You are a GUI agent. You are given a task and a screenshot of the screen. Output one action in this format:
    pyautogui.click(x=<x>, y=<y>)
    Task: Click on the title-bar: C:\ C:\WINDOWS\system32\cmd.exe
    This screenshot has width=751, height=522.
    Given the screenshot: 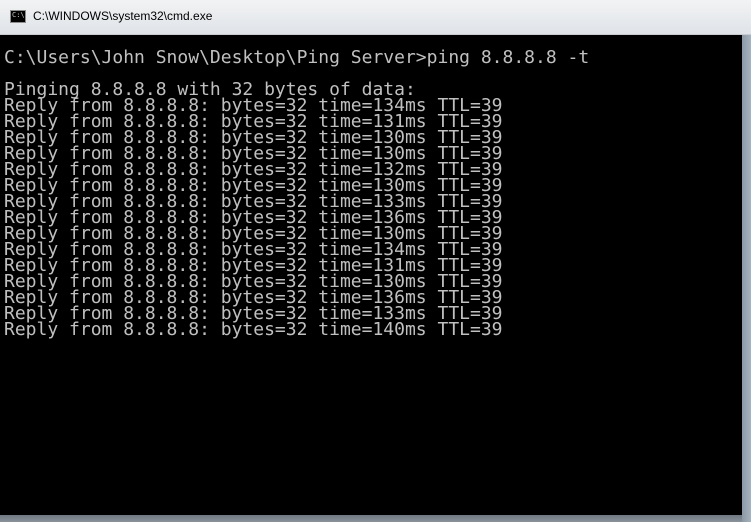 What is the action you would take?
    pyautogui.click(x=375, y=17)
    